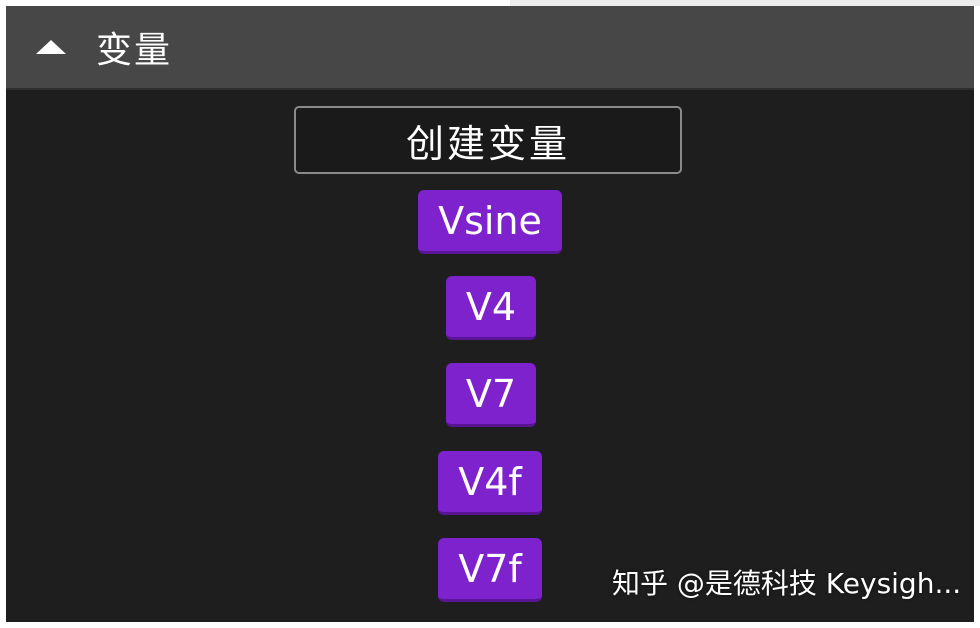 The width and height of the screenshot is (980, 628). What do you see at coordinates (491, 308) in the screenshot?
I see `variable-block-v4: V4` at bounding box center [491, 308].